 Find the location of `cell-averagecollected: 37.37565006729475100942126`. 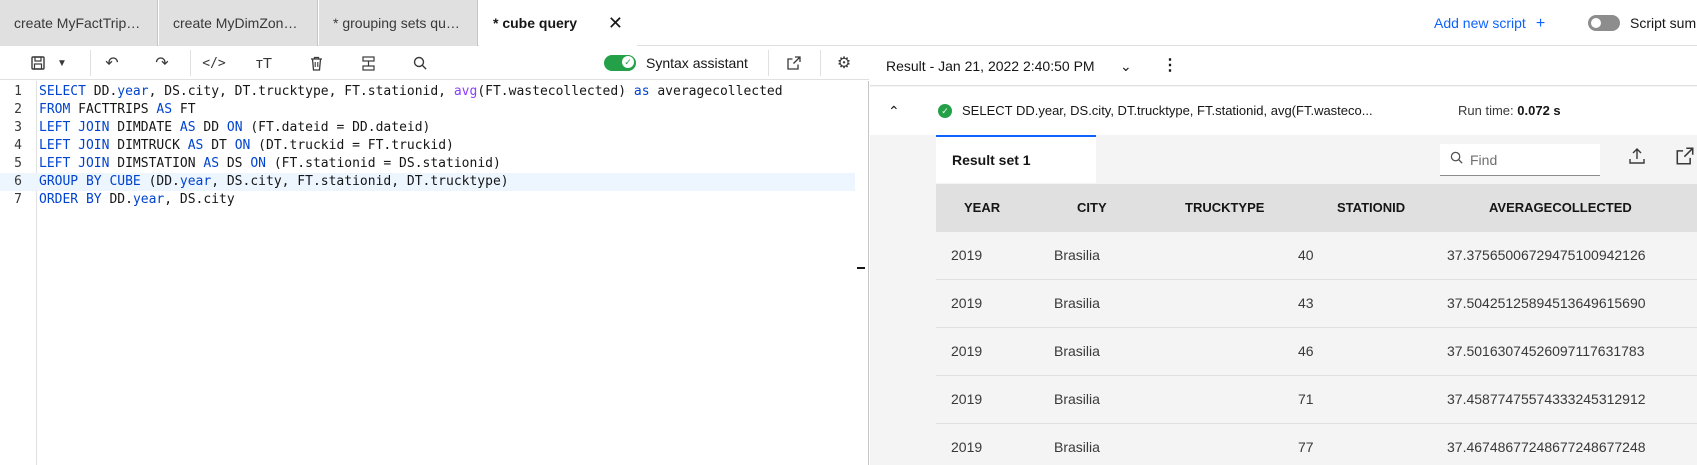

cell-averagecollected: 37.37565006729475100942126 is located at coordinates (1546, 255).